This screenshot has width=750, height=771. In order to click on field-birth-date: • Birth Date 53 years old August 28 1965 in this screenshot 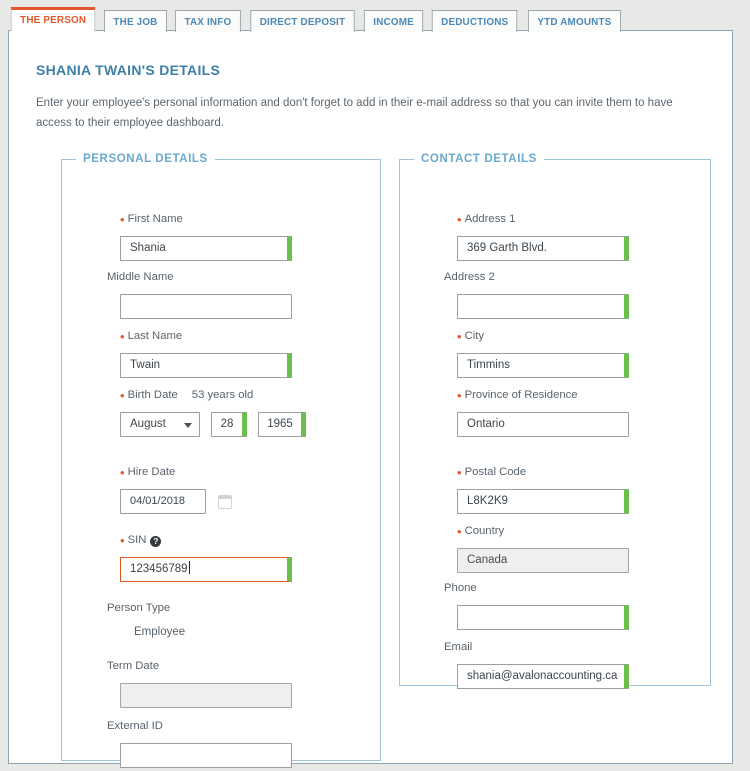, I will do `click(213, 413)`.